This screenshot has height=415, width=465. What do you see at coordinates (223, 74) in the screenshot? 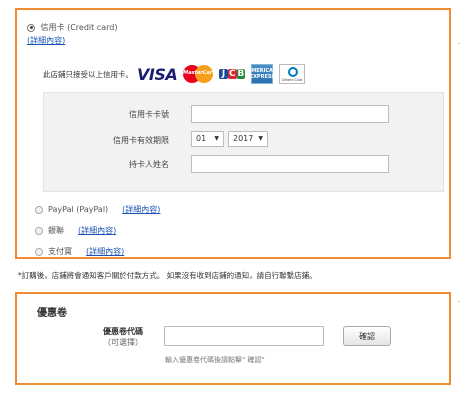
I see `jcb-logo-j: J` at bounding box center [223, 74].